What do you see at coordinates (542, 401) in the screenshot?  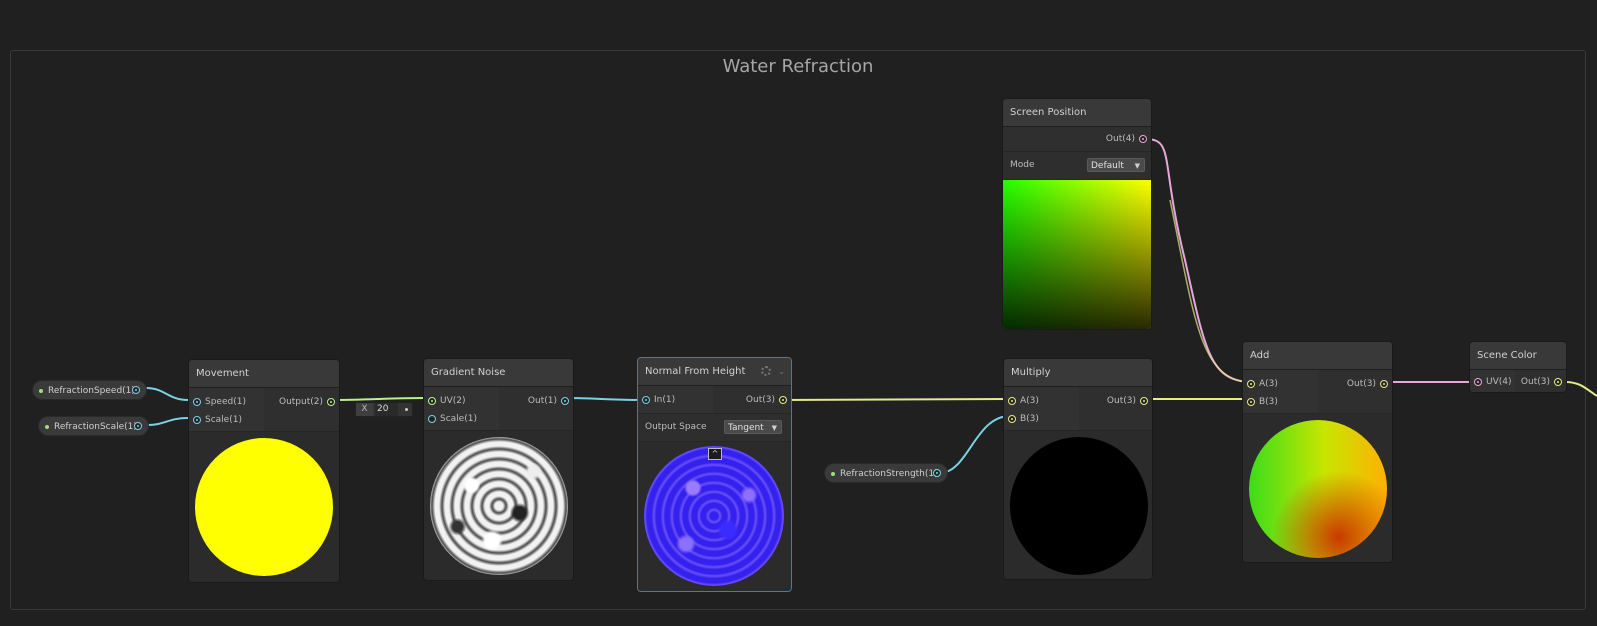 I see `port-label: Out(1)` at bounding box center [542, 401].